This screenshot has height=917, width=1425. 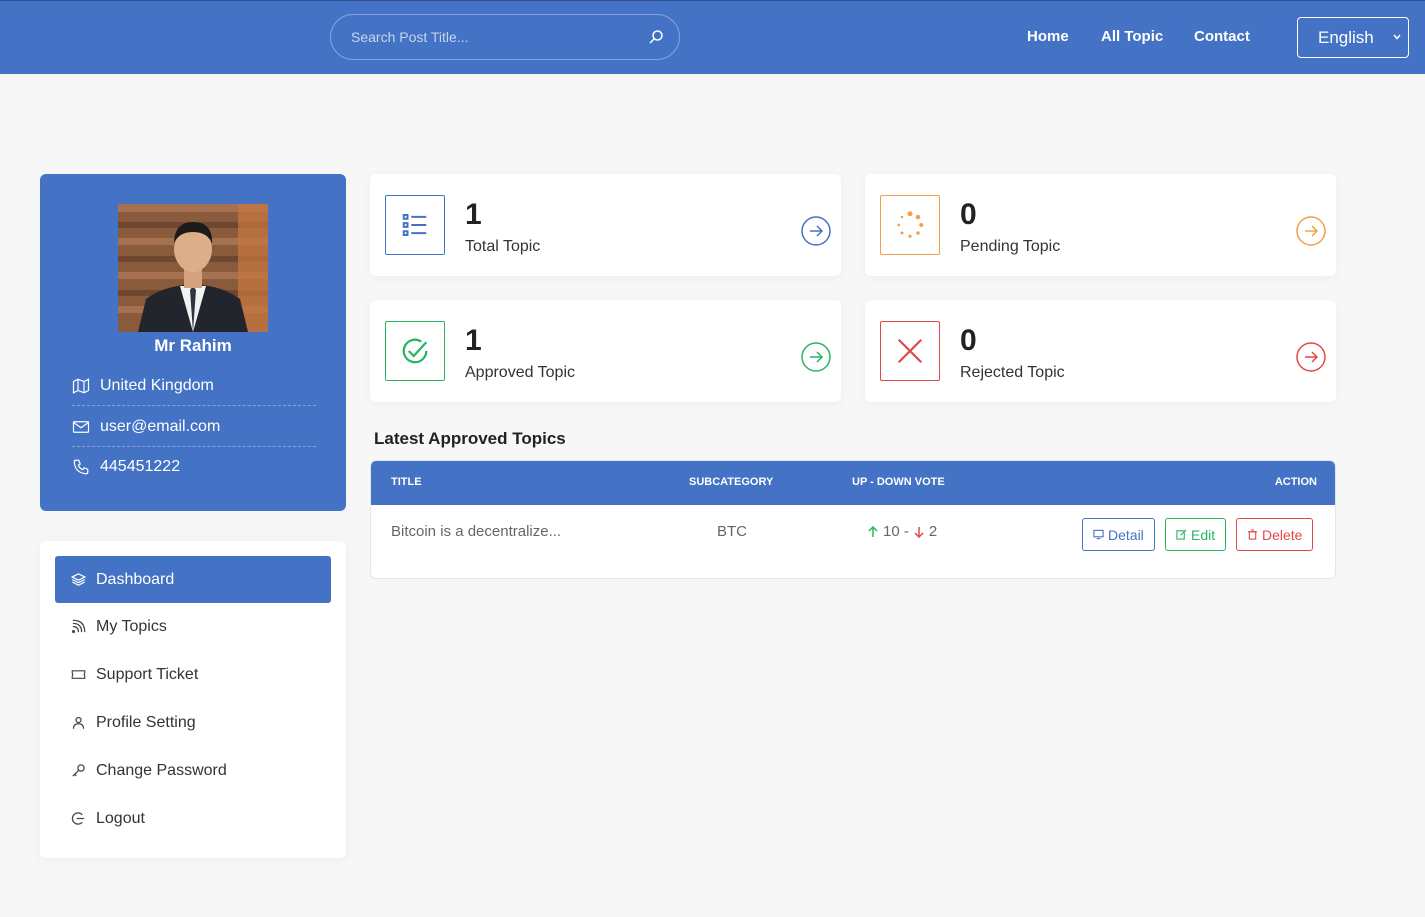 What do you see at coordinates (605, 351) in the screenshot?
I see `stat-approved-topic: 1 Approved Topic` at bounding box center [605, 351].